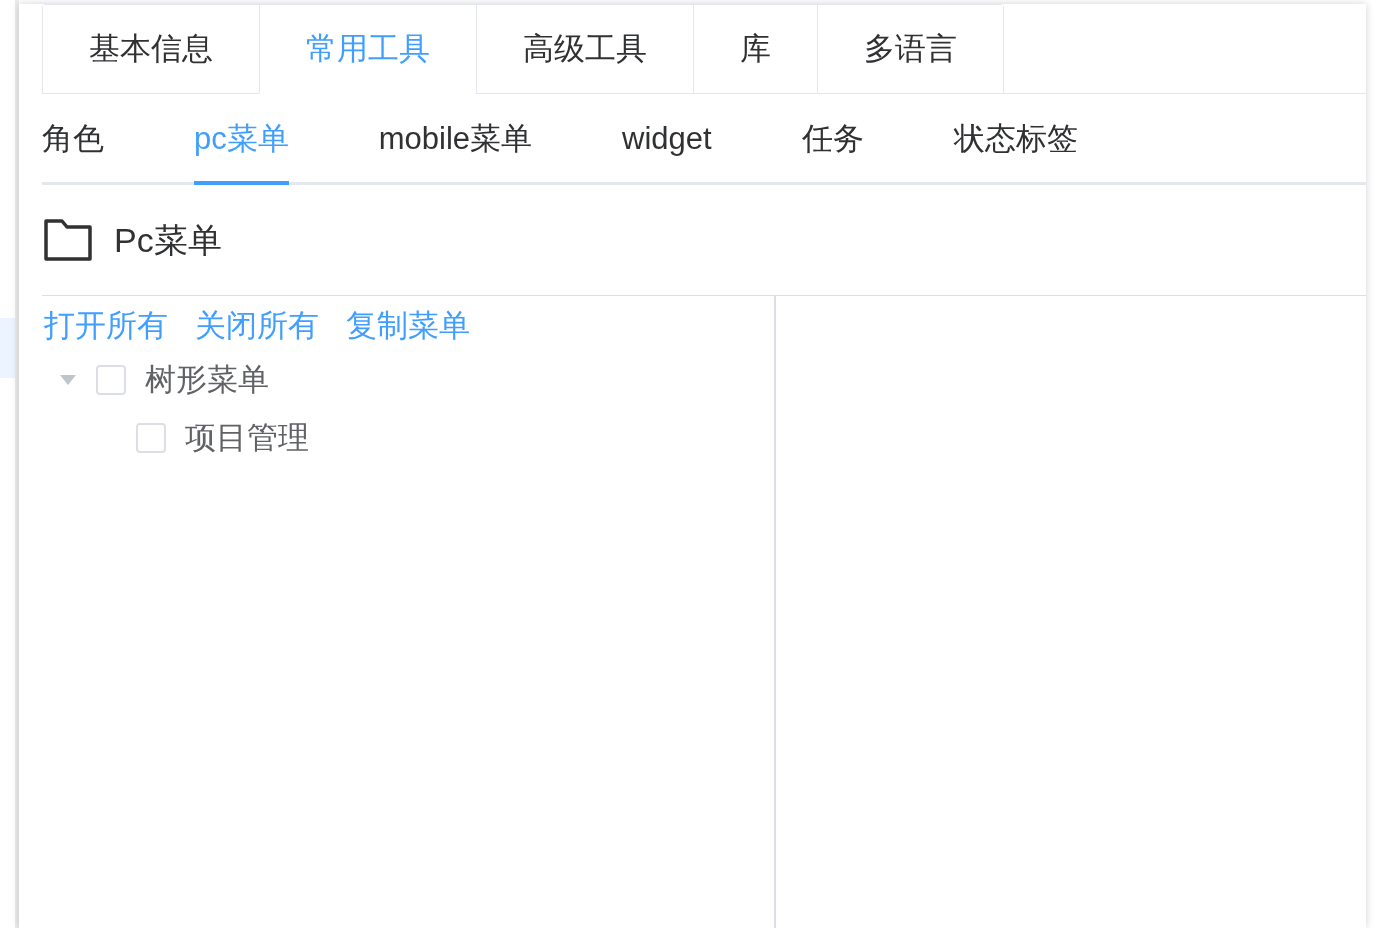  Describe the element at coordinates (73, 139) in the screenshot. I see `sub-tab: 角色` at that location.